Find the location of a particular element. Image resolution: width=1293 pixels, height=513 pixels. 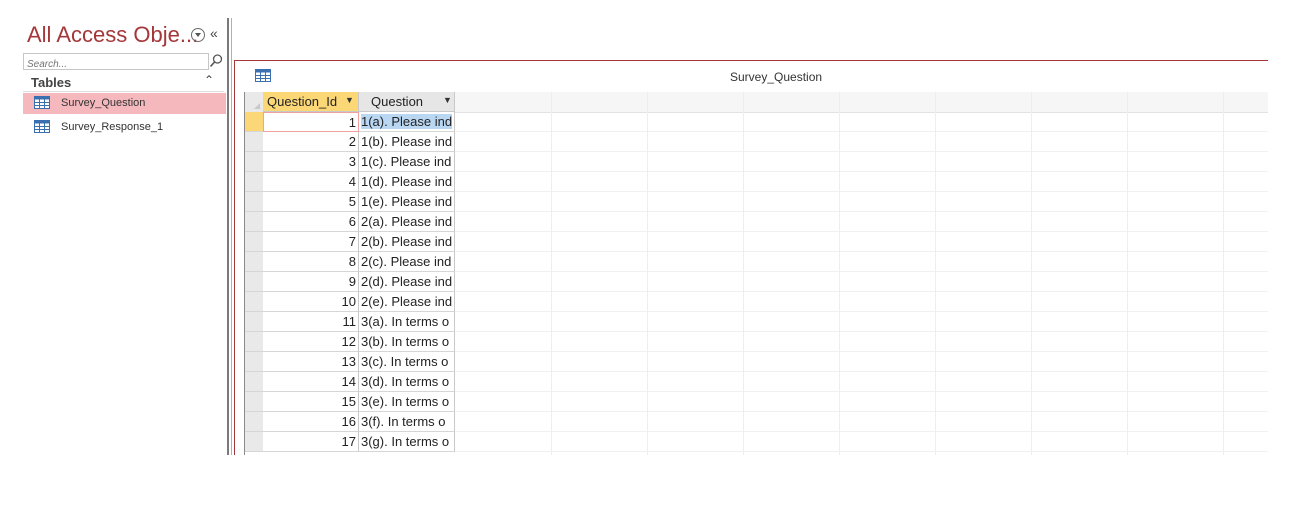

double-chevron-up-icon: ⌃ is located at coordinates (209, 80).